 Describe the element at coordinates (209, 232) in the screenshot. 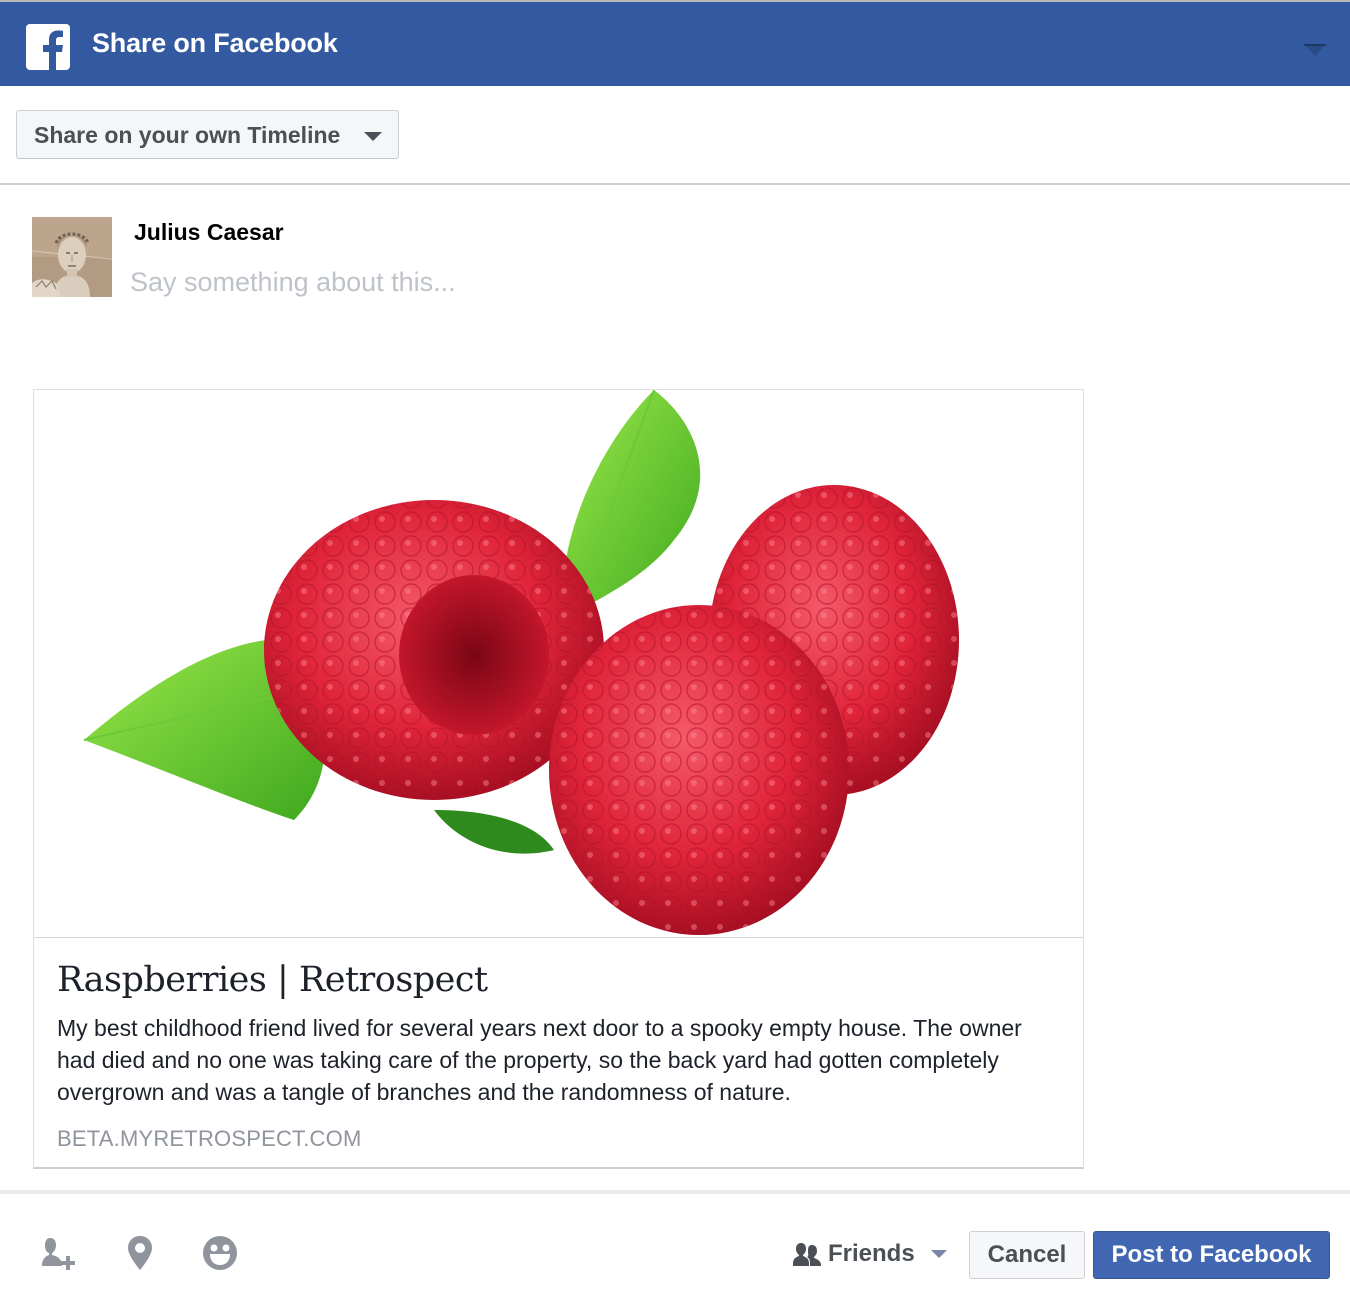

I see `user-name: Julius Caesar` at that location.